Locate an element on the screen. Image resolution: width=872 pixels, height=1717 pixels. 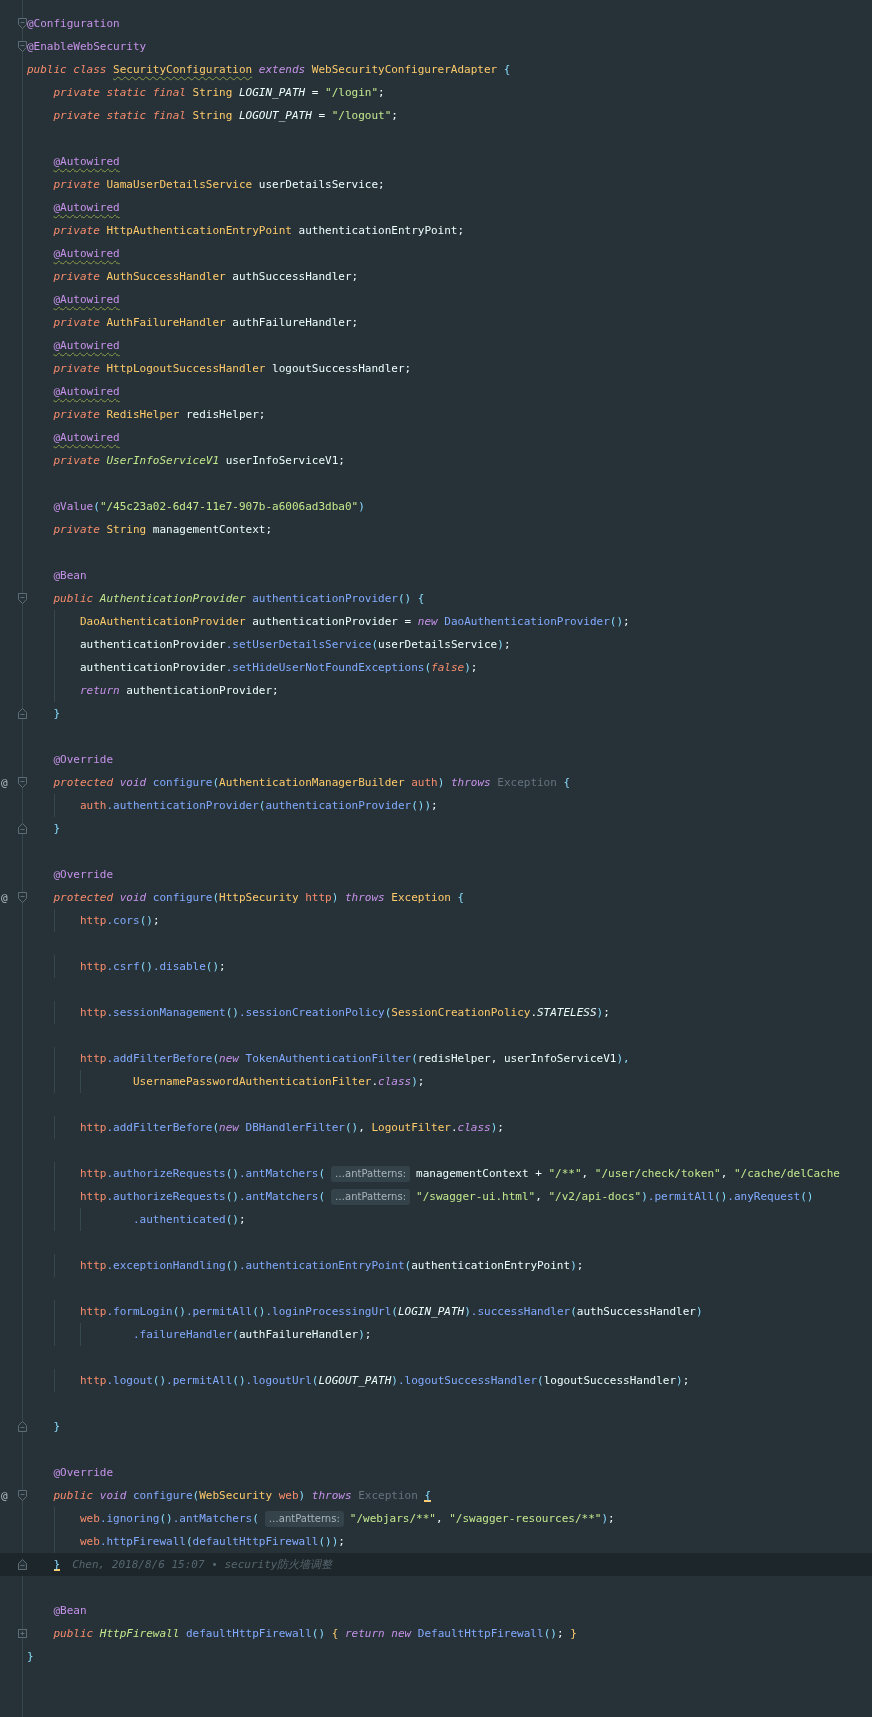
code-text: .failureHandler(authFailureHandler); is located at coordinates (252, 1334).